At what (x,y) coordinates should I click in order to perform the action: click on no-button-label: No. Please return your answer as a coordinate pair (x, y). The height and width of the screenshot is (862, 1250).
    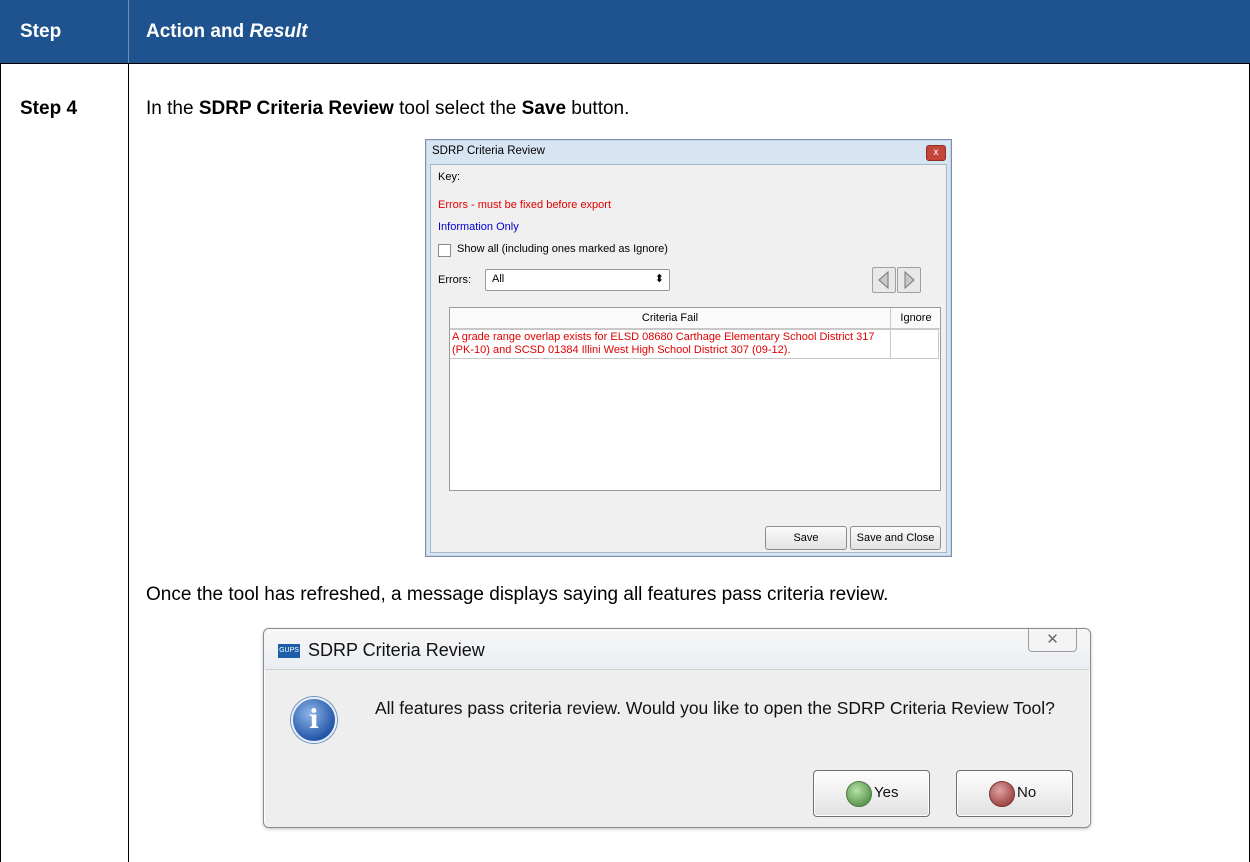
    Looking at the image, I should click on (1027, 792).